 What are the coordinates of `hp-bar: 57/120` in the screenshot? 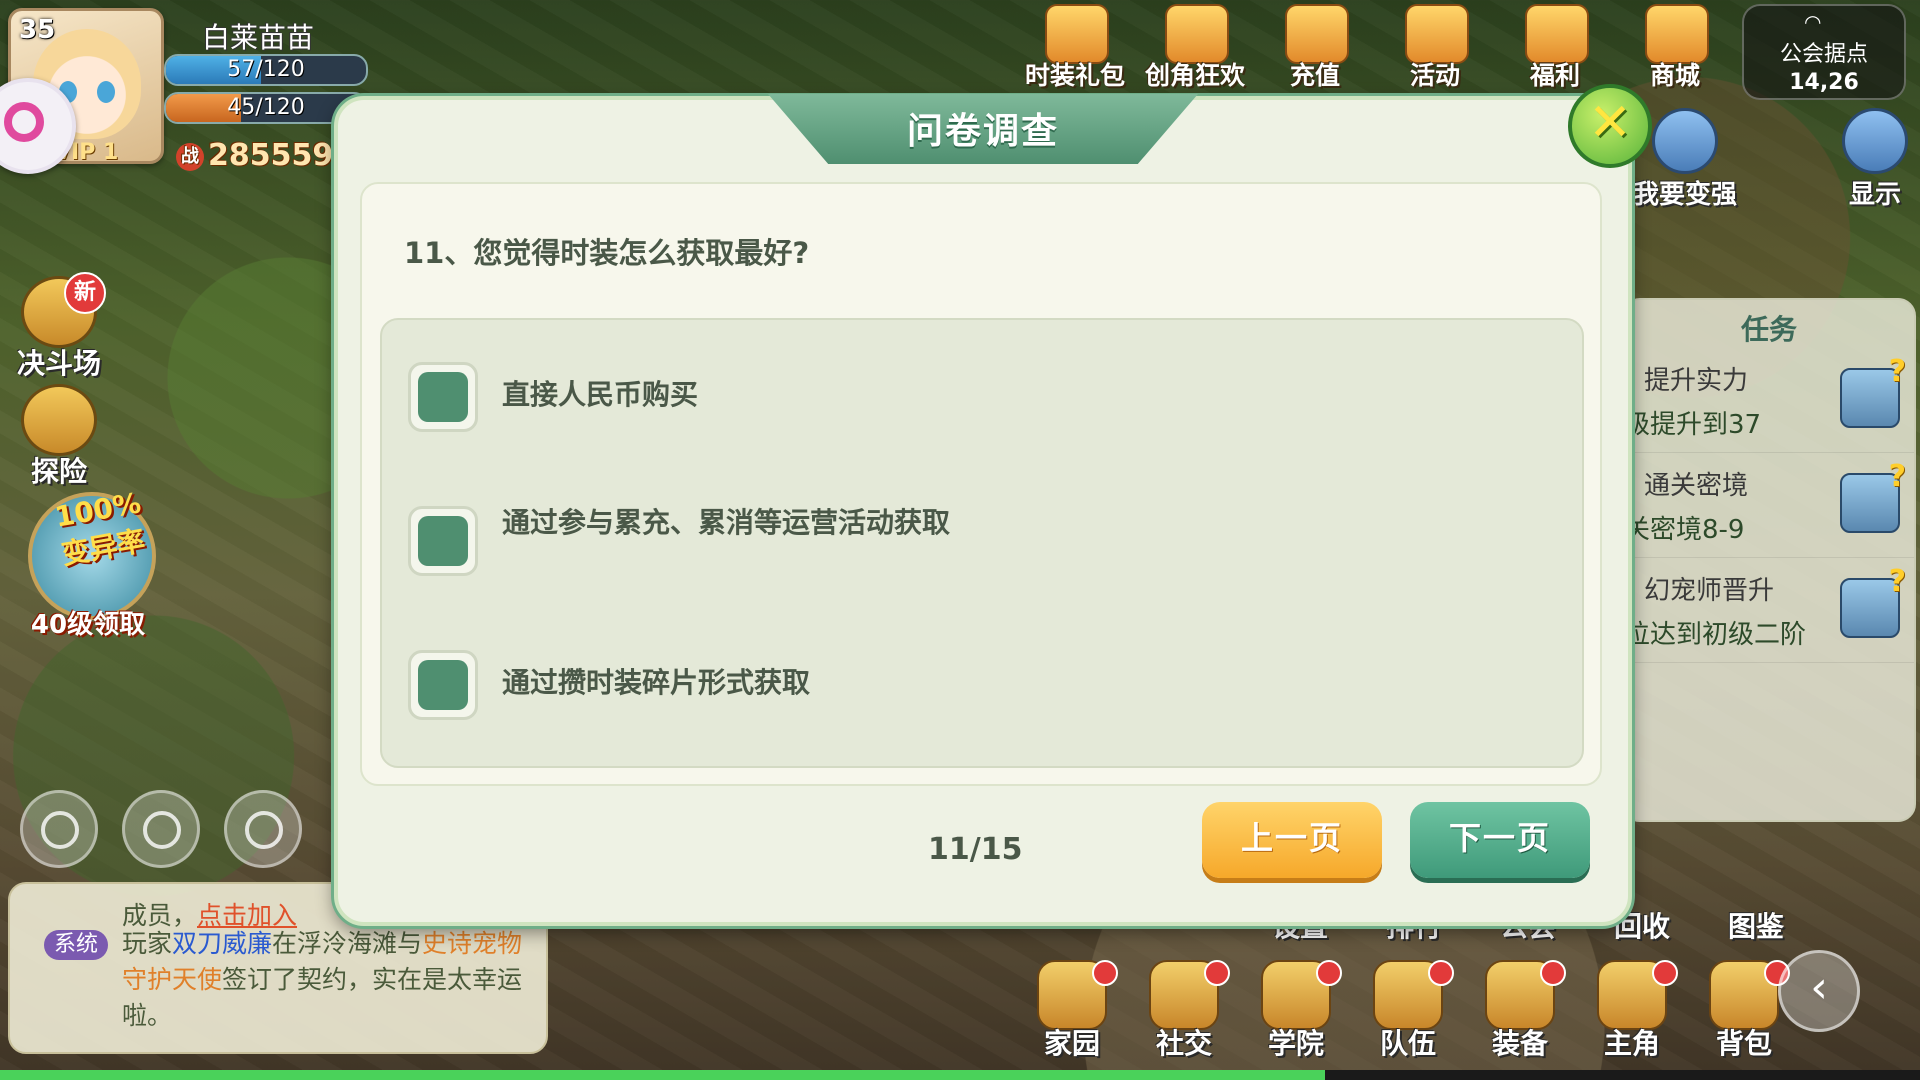 It's located at (266, 70).